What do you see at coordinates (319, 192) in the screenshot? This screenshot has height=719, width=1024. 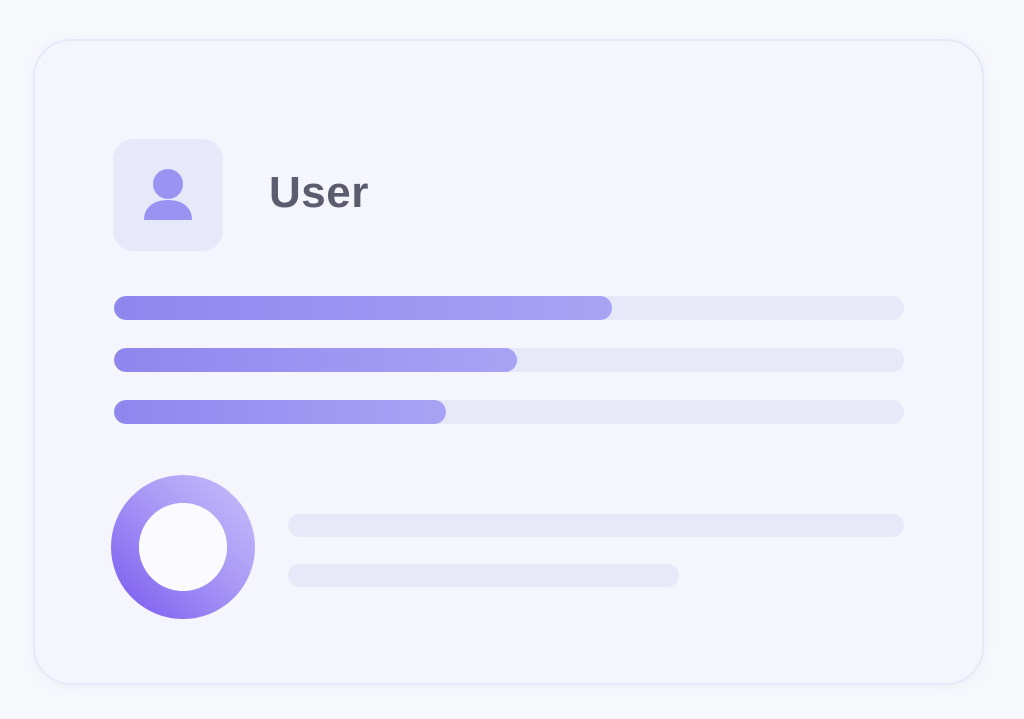 I see `card-title: User` at bounding box center [319, 192].